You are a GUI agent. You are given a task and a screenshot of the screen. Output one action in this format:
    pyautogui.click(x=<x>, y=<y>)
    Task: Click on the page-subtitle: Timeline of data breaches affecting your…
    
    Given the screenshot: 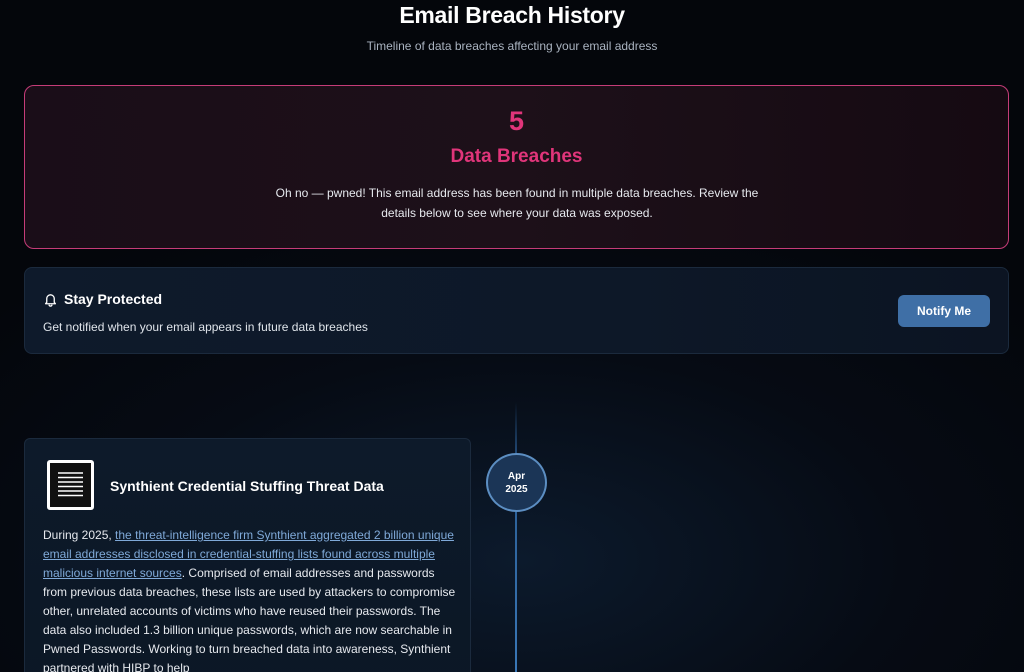 What is the action you would take?
    pyautogui.click(x=512, y=46)
    